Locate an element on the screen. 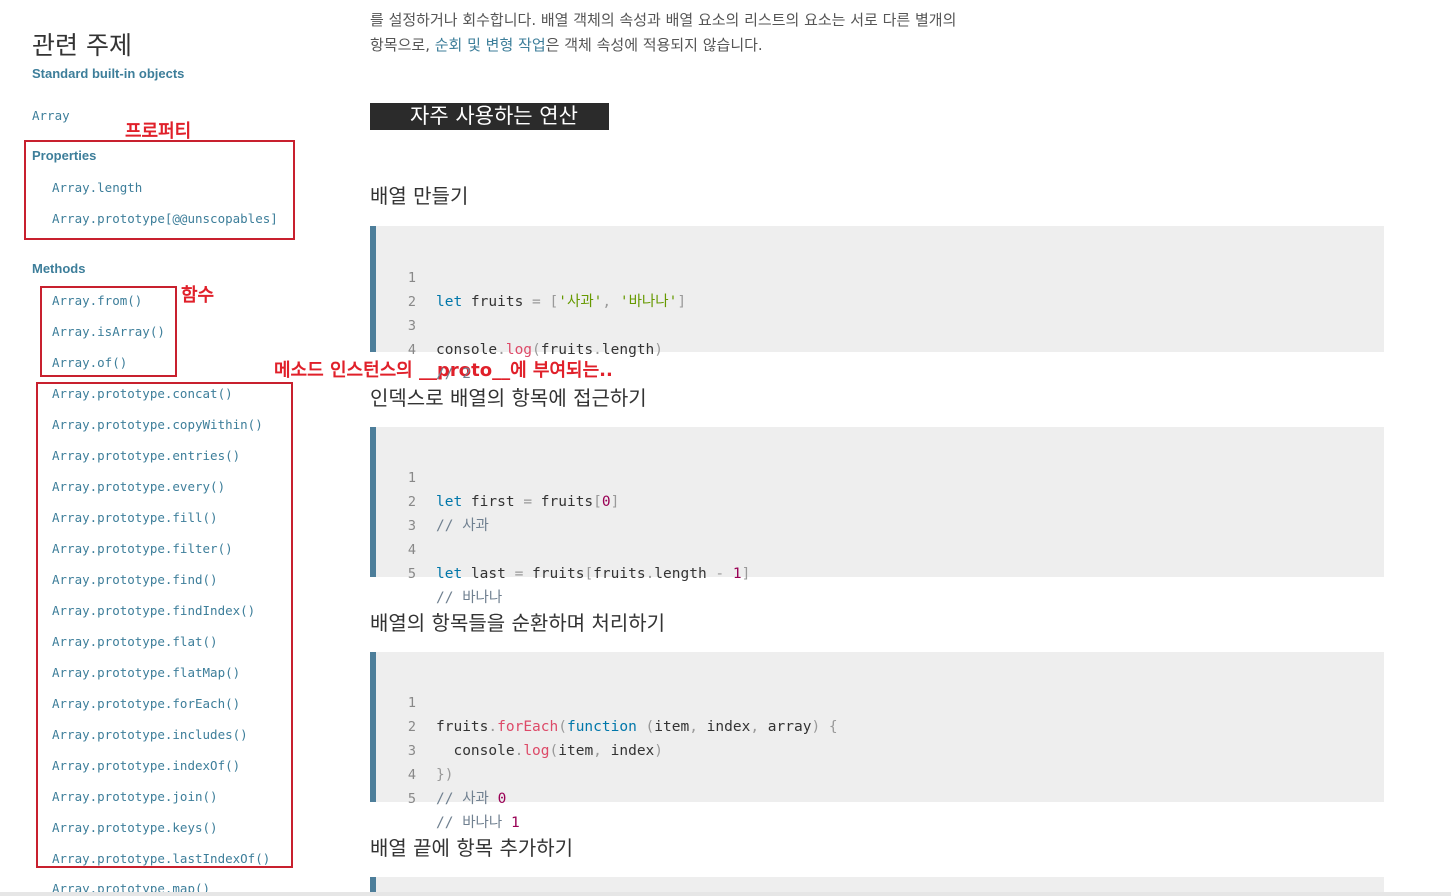 This screenshot has height=896, width=1451. code-line: 4 // 사과 0 is located at coordinates (441, 773).